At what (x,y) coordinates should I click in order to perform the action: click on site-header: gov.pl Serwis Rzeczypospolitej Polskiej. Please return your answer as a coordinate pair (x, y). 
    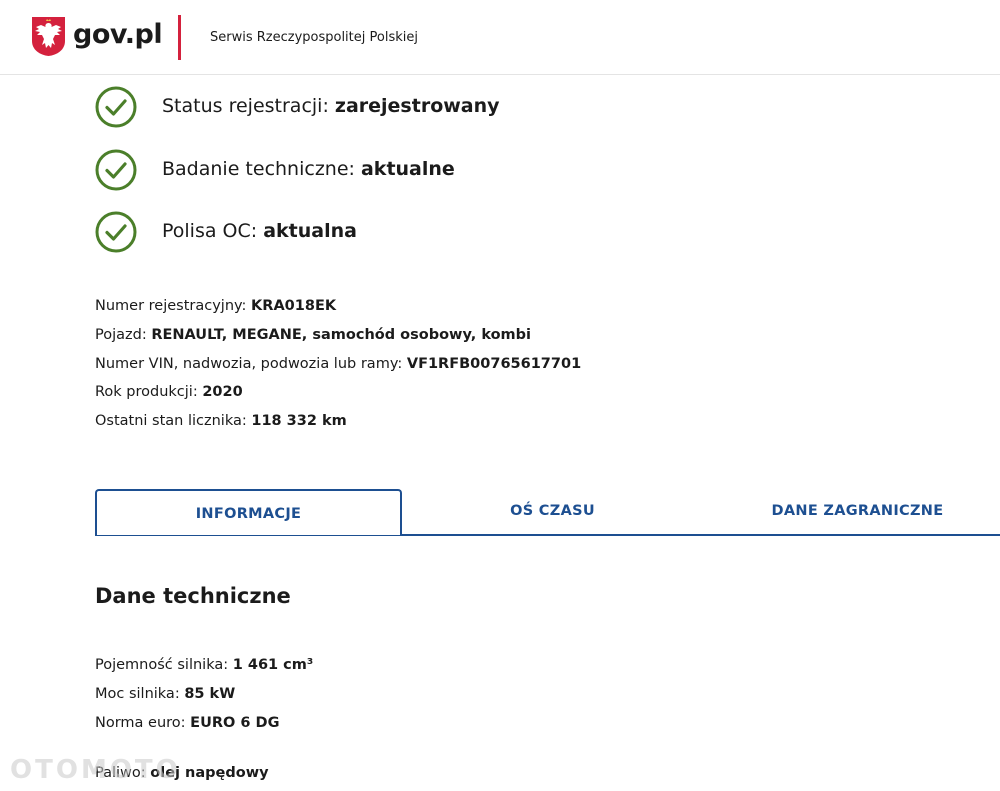
    Looking at the image, I should click on (500, 37).